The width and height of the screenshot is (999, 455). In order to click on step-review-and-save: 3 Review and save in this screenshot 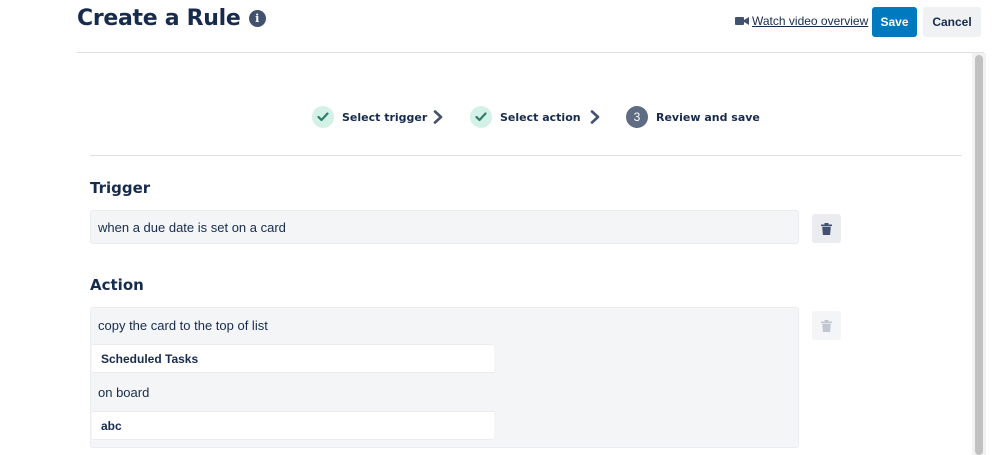, I will do `click(693, 117)`.